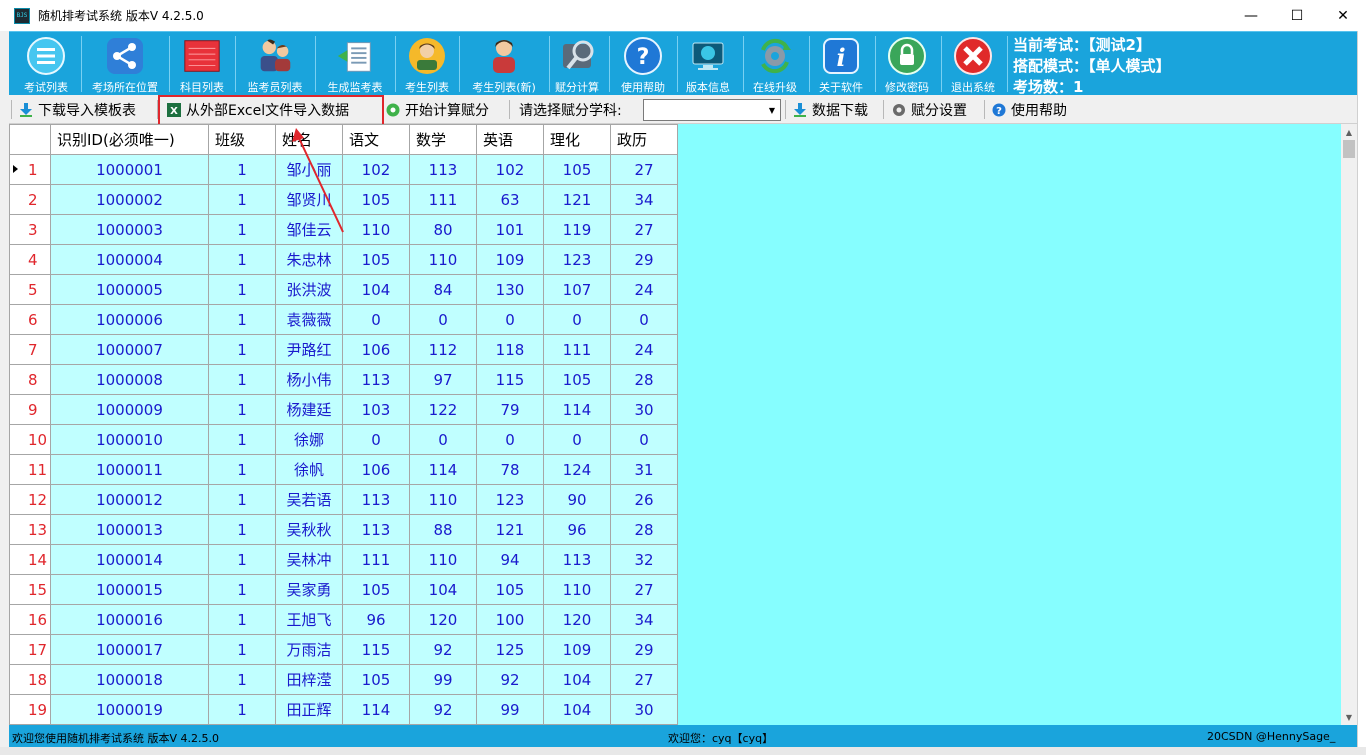 The width and height of the screenshot is (1366, 755). I want to click on row-number: 19, so click(30, 709).